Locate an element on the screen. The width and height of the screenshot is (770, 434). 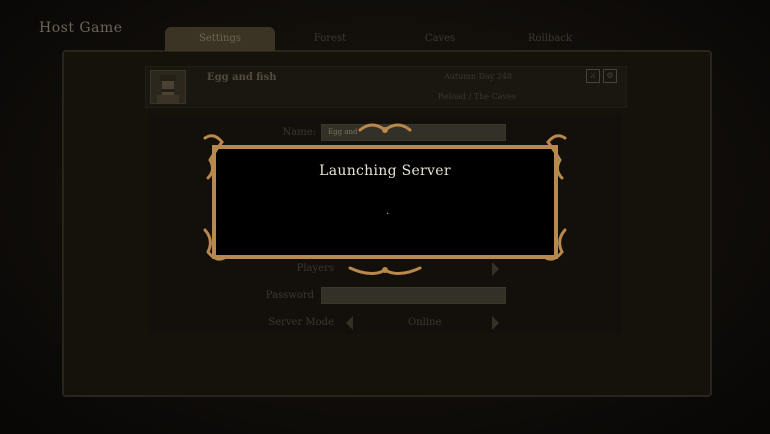
tab-caves: Caves is located at coordinates (440, 39).